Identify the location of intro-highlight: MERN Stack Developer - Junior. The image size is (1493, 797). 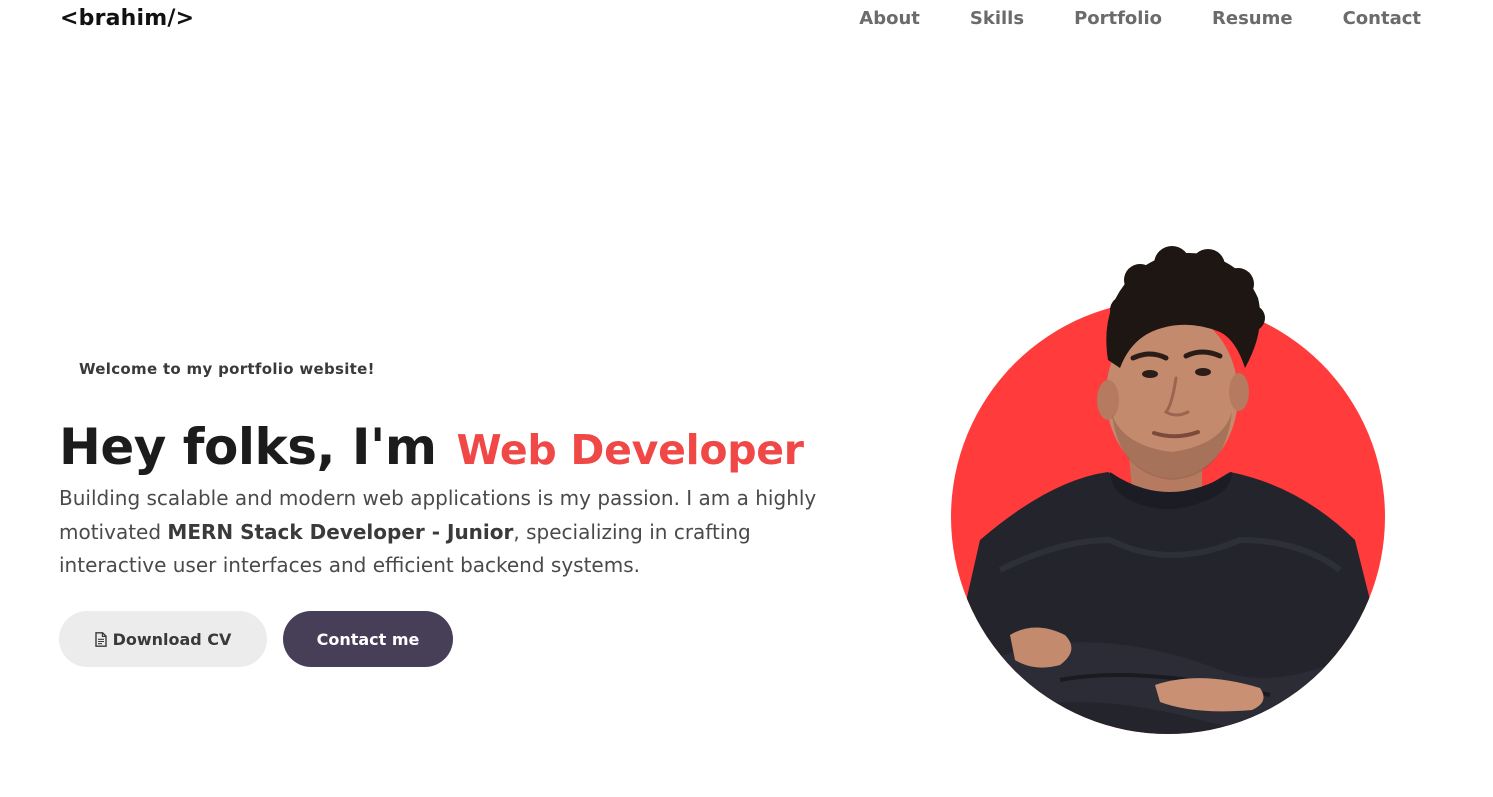
(340, 531).